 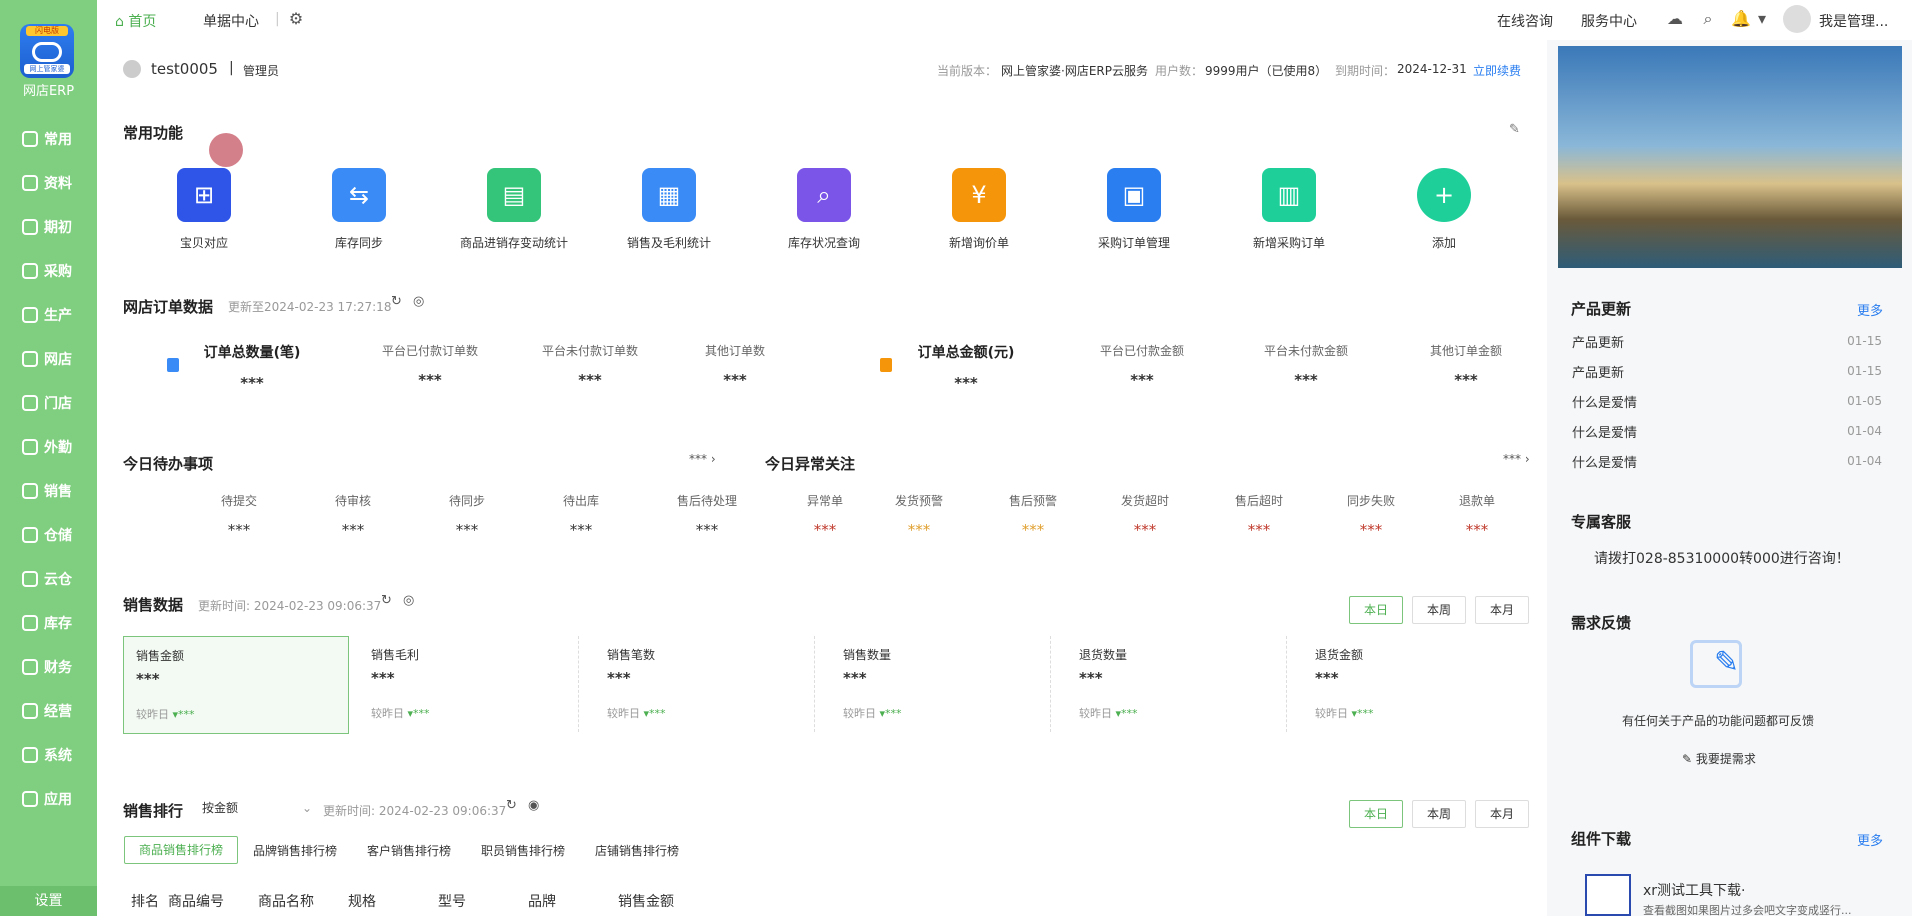 What do you see at coordinates (47, 51) in the screenshot?
I see `app-logo: 闪电版 网上管家婆` at bounding box center [47, 51].